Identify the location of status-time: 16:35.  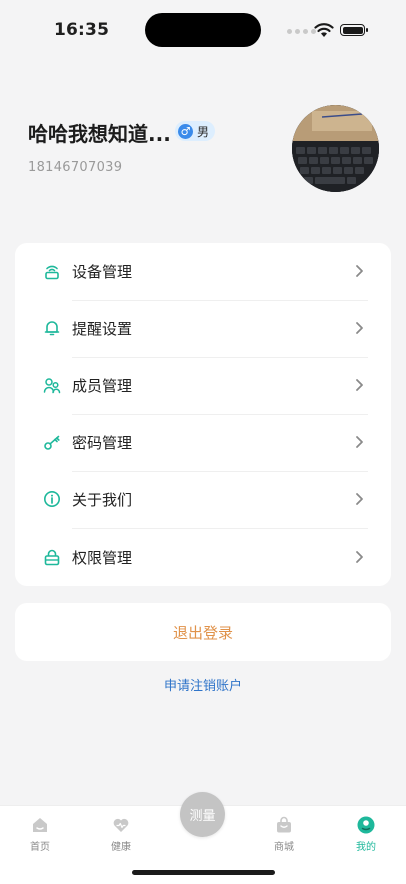
(82, 30).